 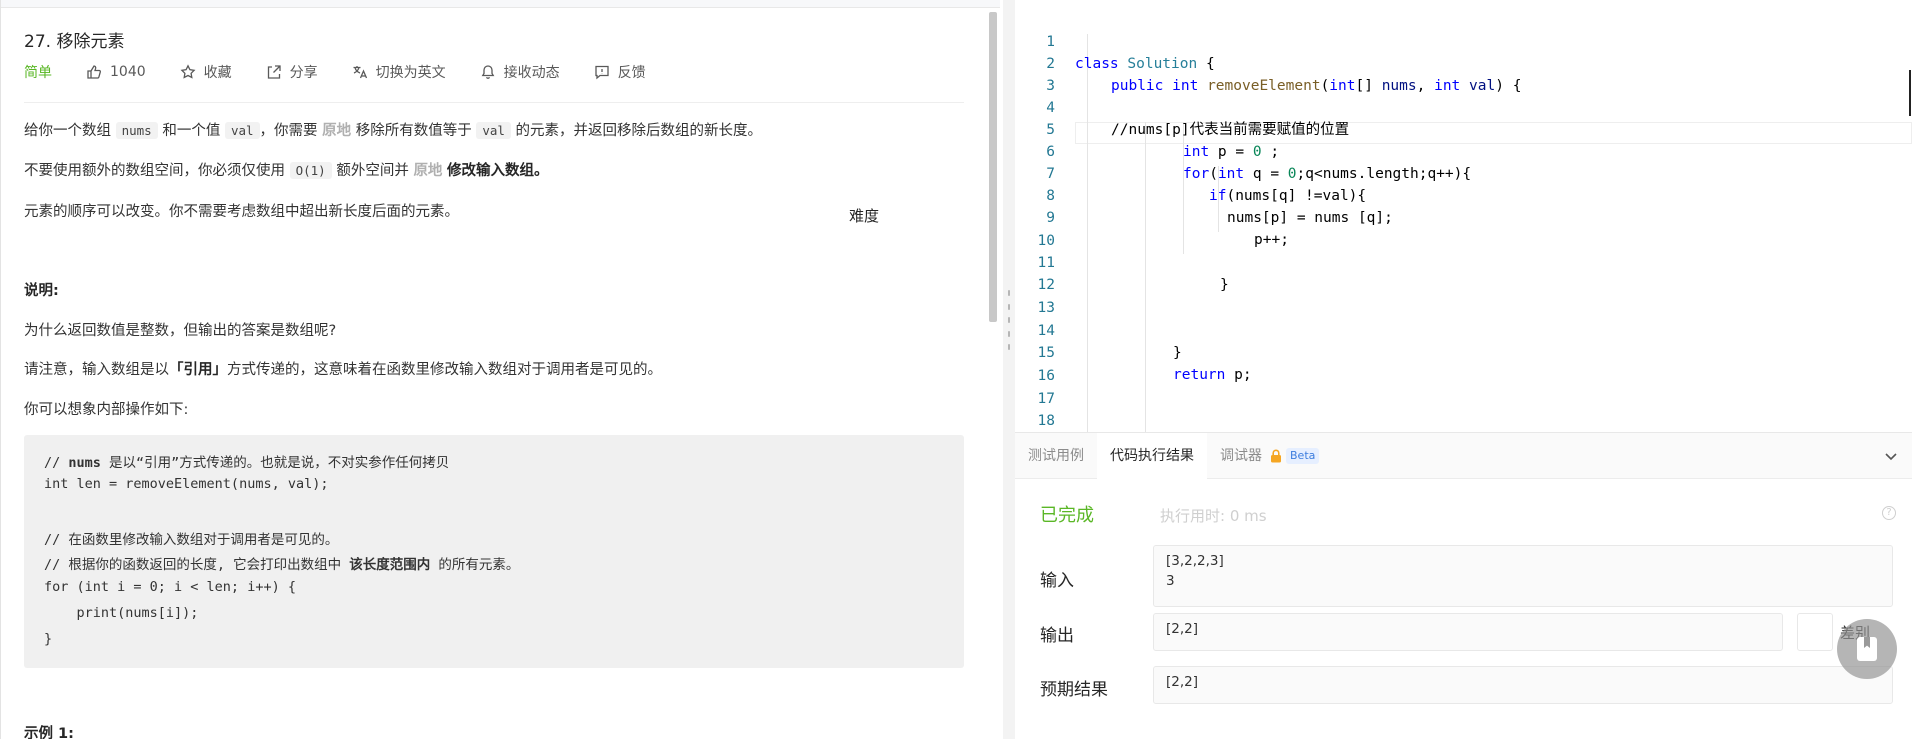 What do you see at coordinates (1269, 456) in the screenshot?
I see `tab-debugger: 调试器 Beta` at bounding box center [1269, 456].